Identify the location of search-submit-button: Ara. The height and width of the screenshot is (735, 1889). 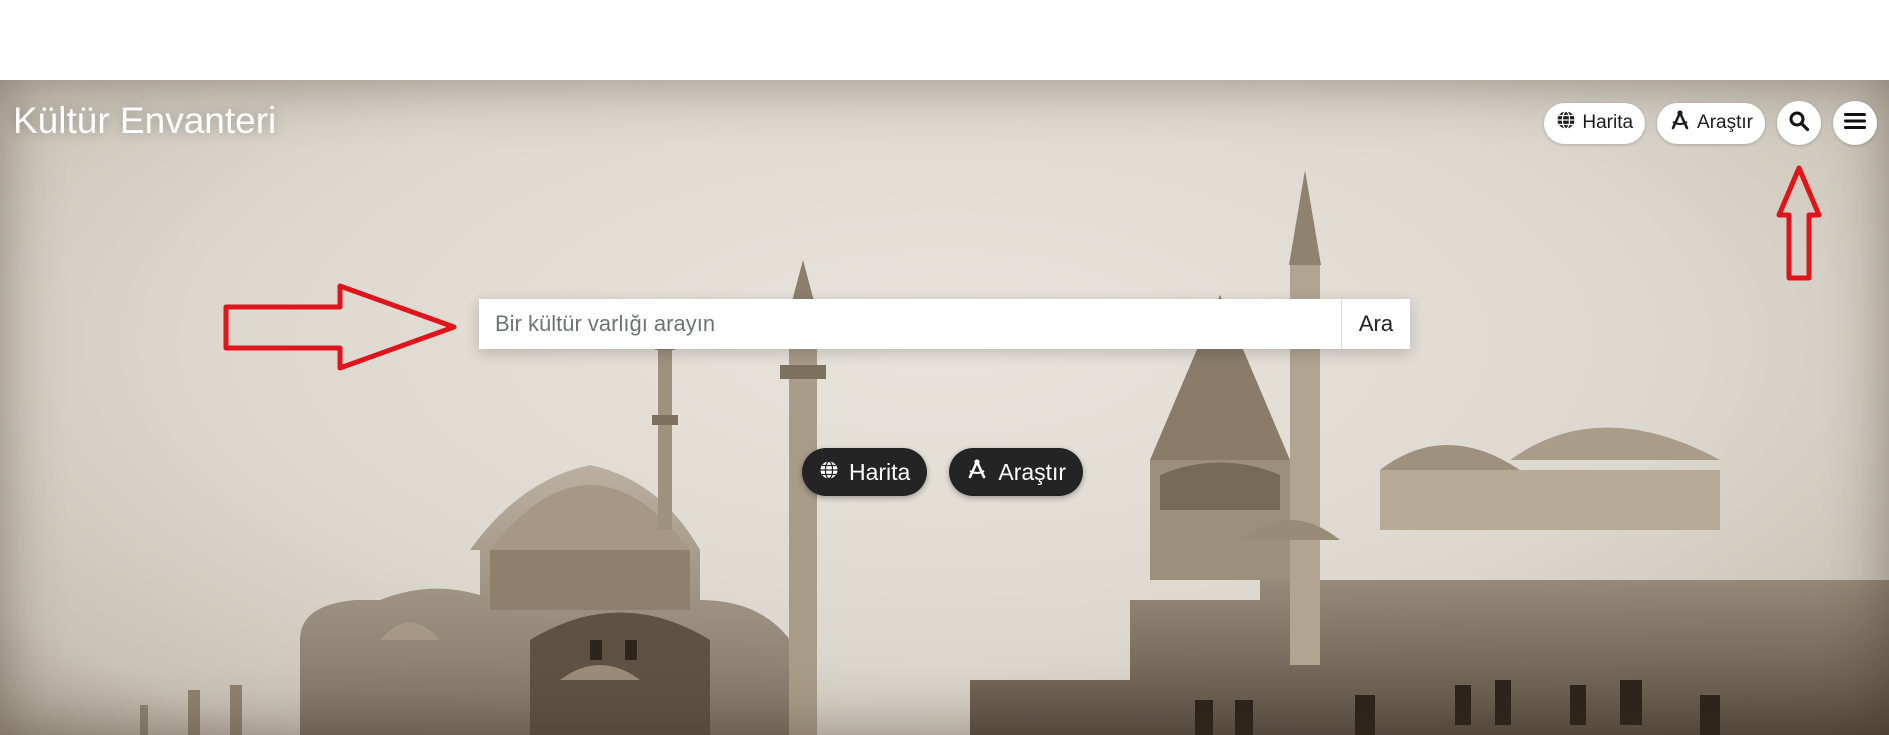
(1375, 324).